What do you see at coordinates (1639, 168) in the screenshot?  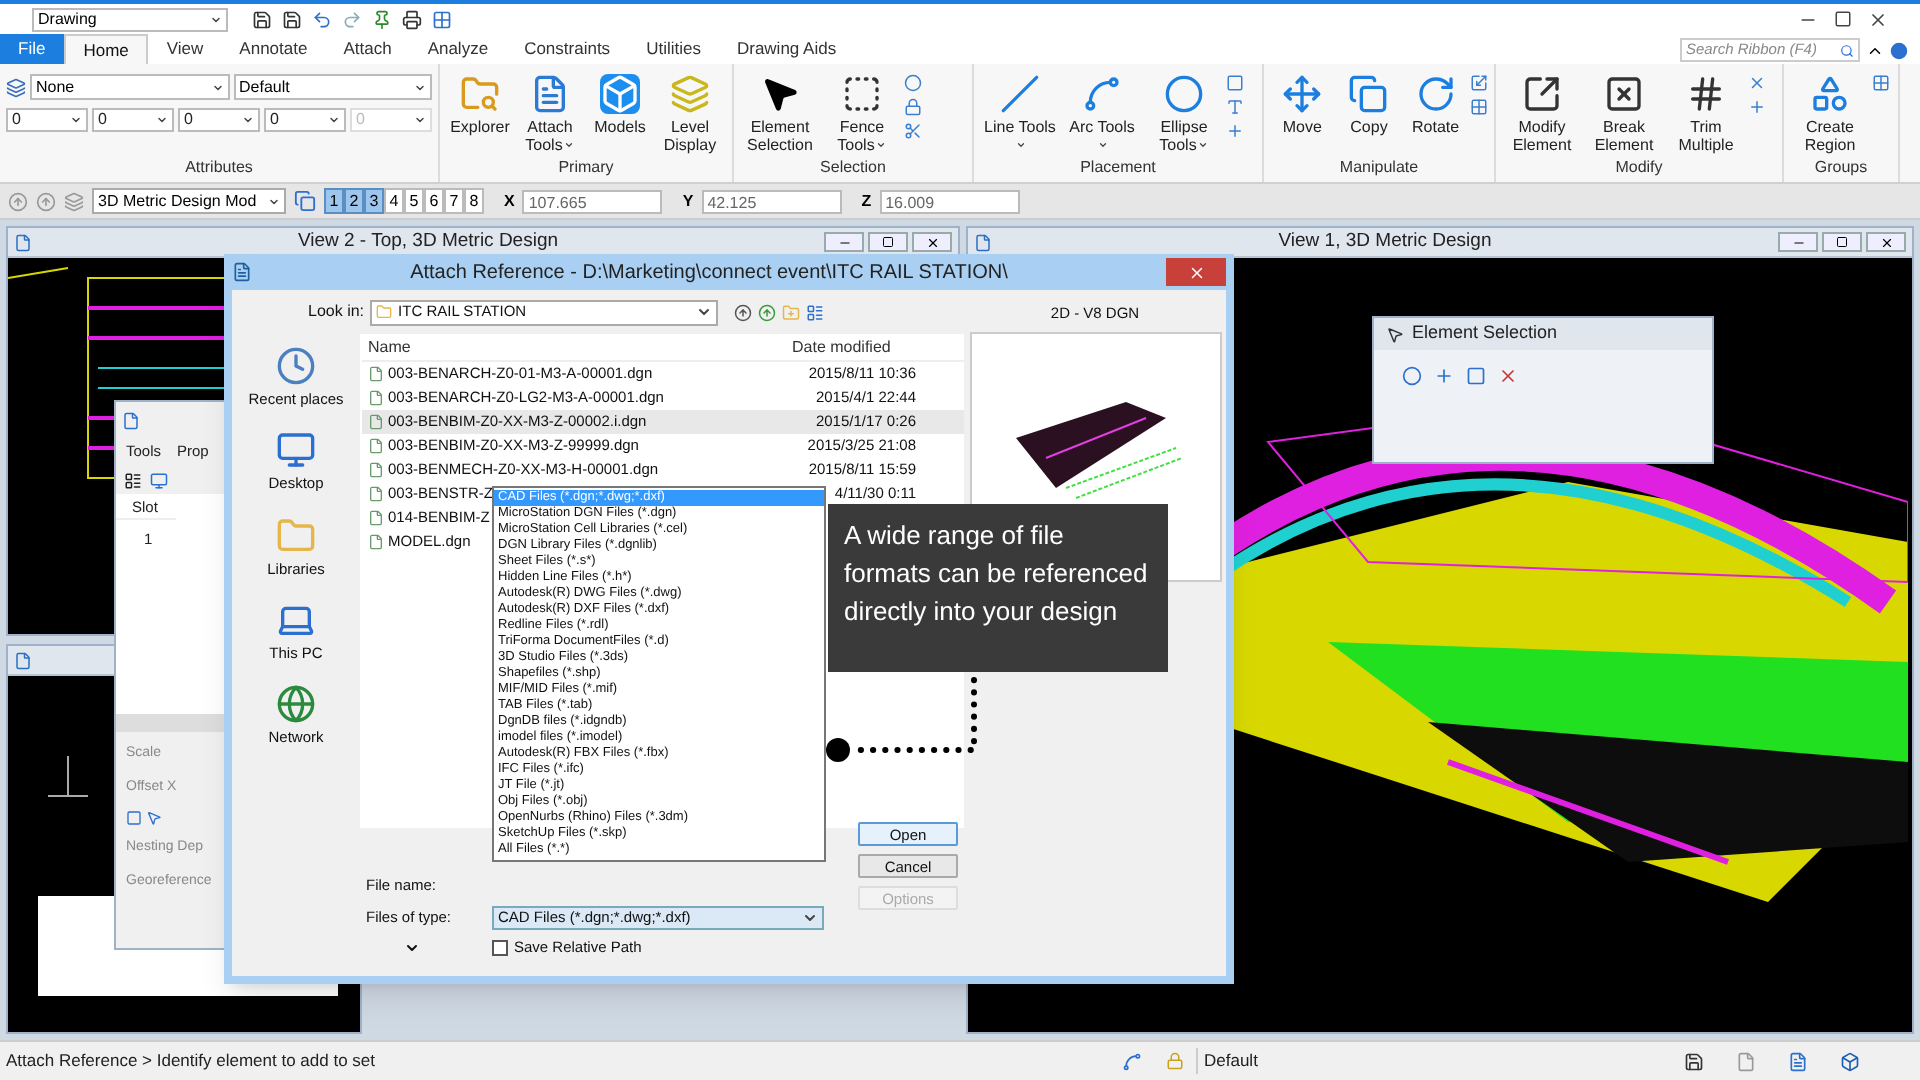 I see `group-label: Modify` at bounding box center [1639, 168].